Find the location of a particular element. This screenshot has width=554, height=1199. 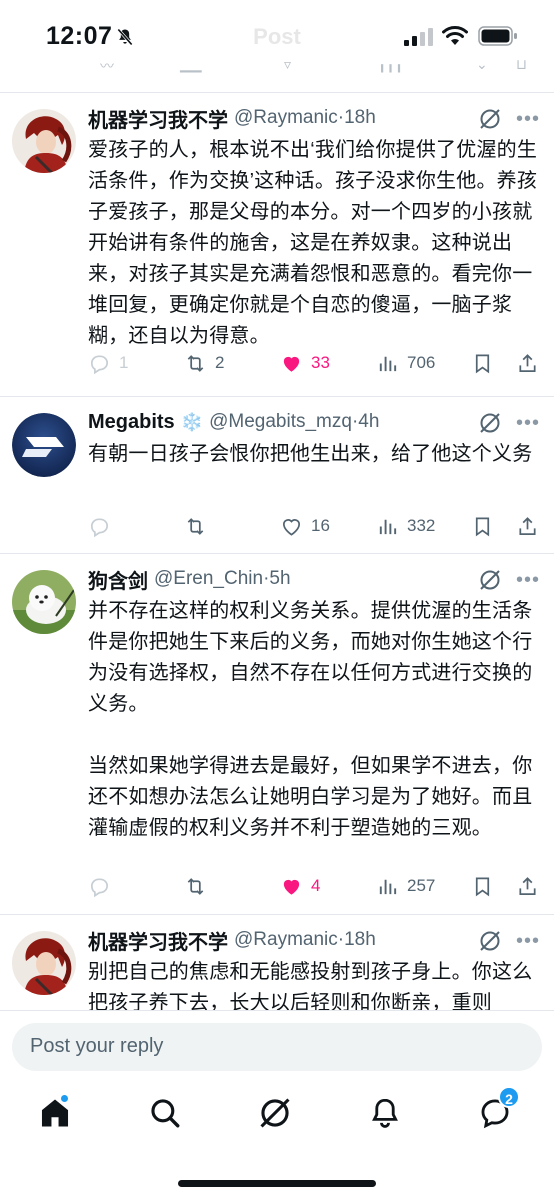

timestamp: ·4h is located at coordinates (365, 422).